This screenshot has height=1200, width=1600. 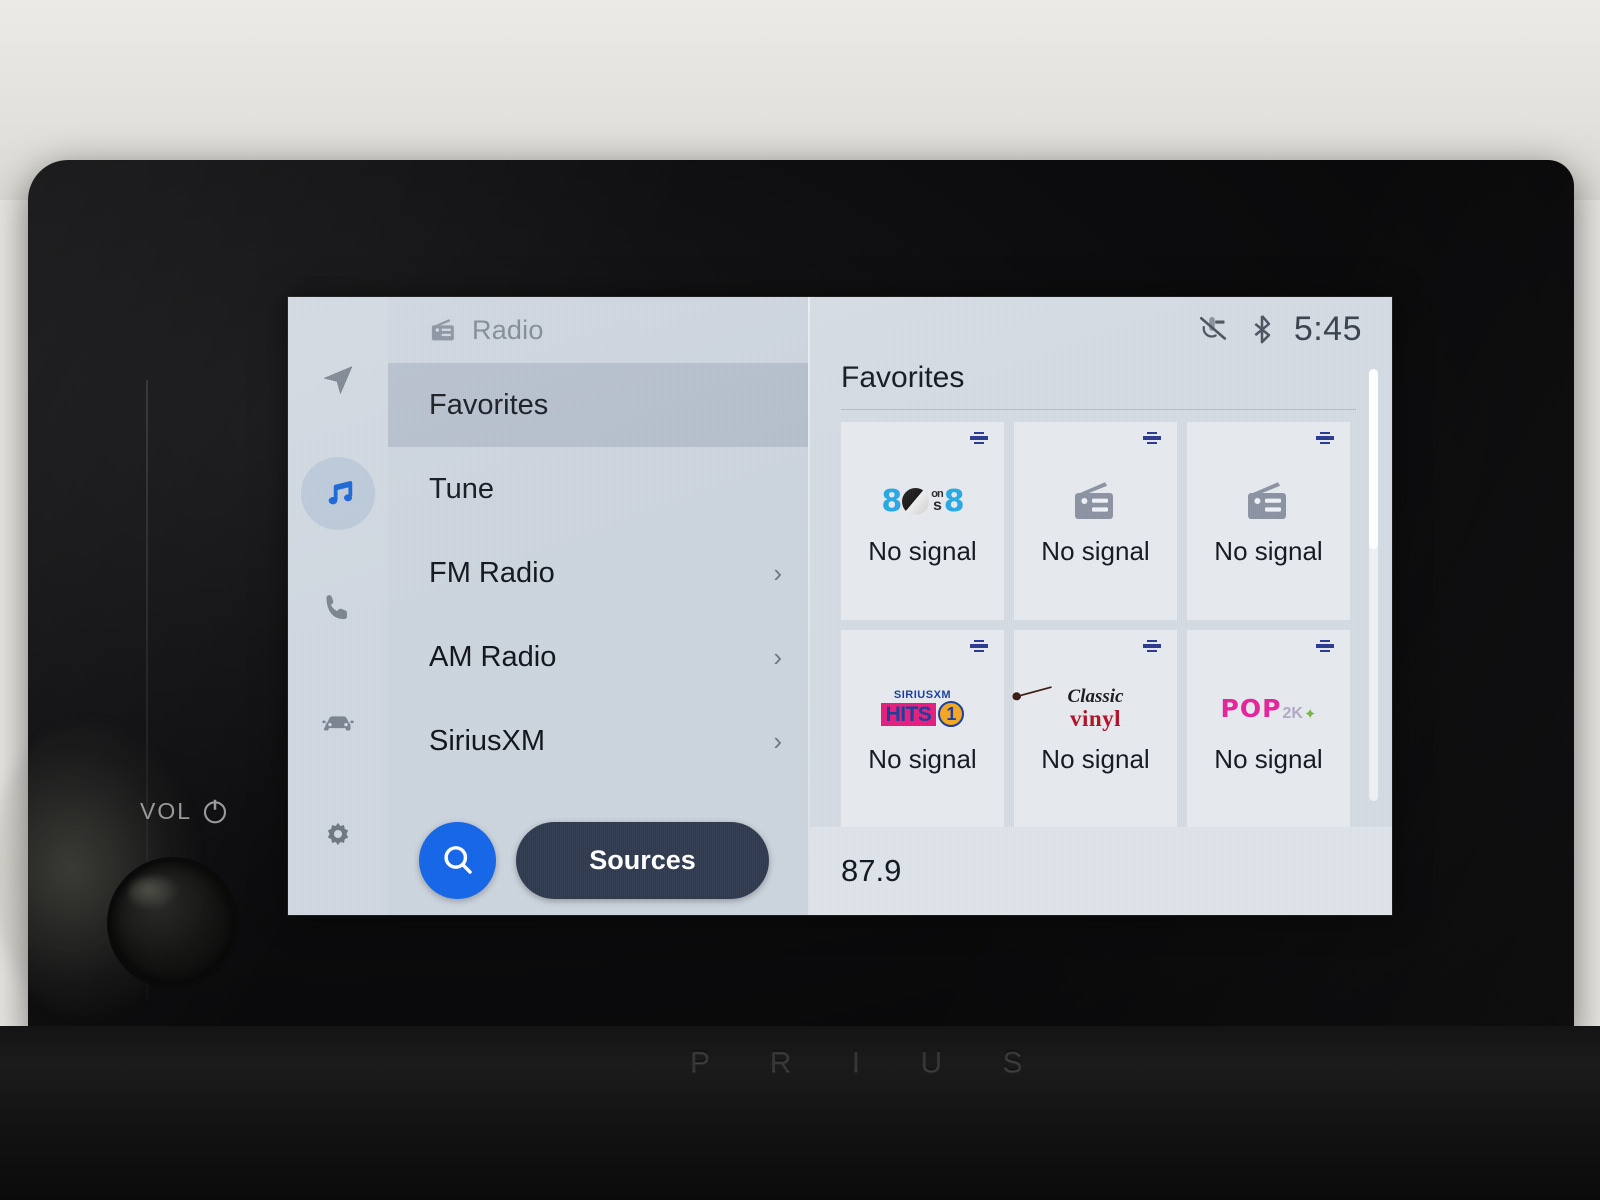 I want to click on menu-item-am-radio: AM Radio ›, so click(x=598, y=657).